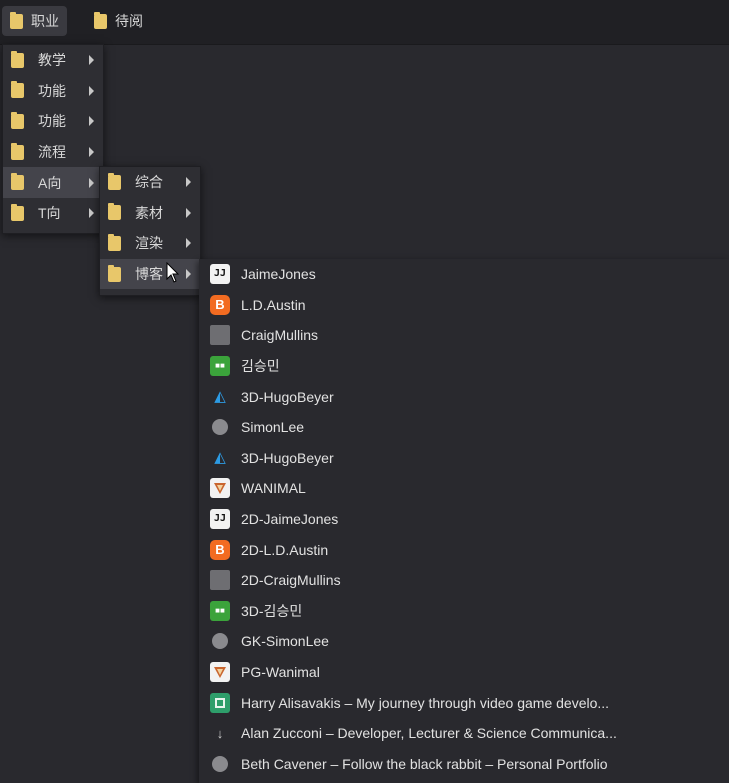 The image size is (729, 783). I want to click on menu-item-label: 教学, so click(52, 60).